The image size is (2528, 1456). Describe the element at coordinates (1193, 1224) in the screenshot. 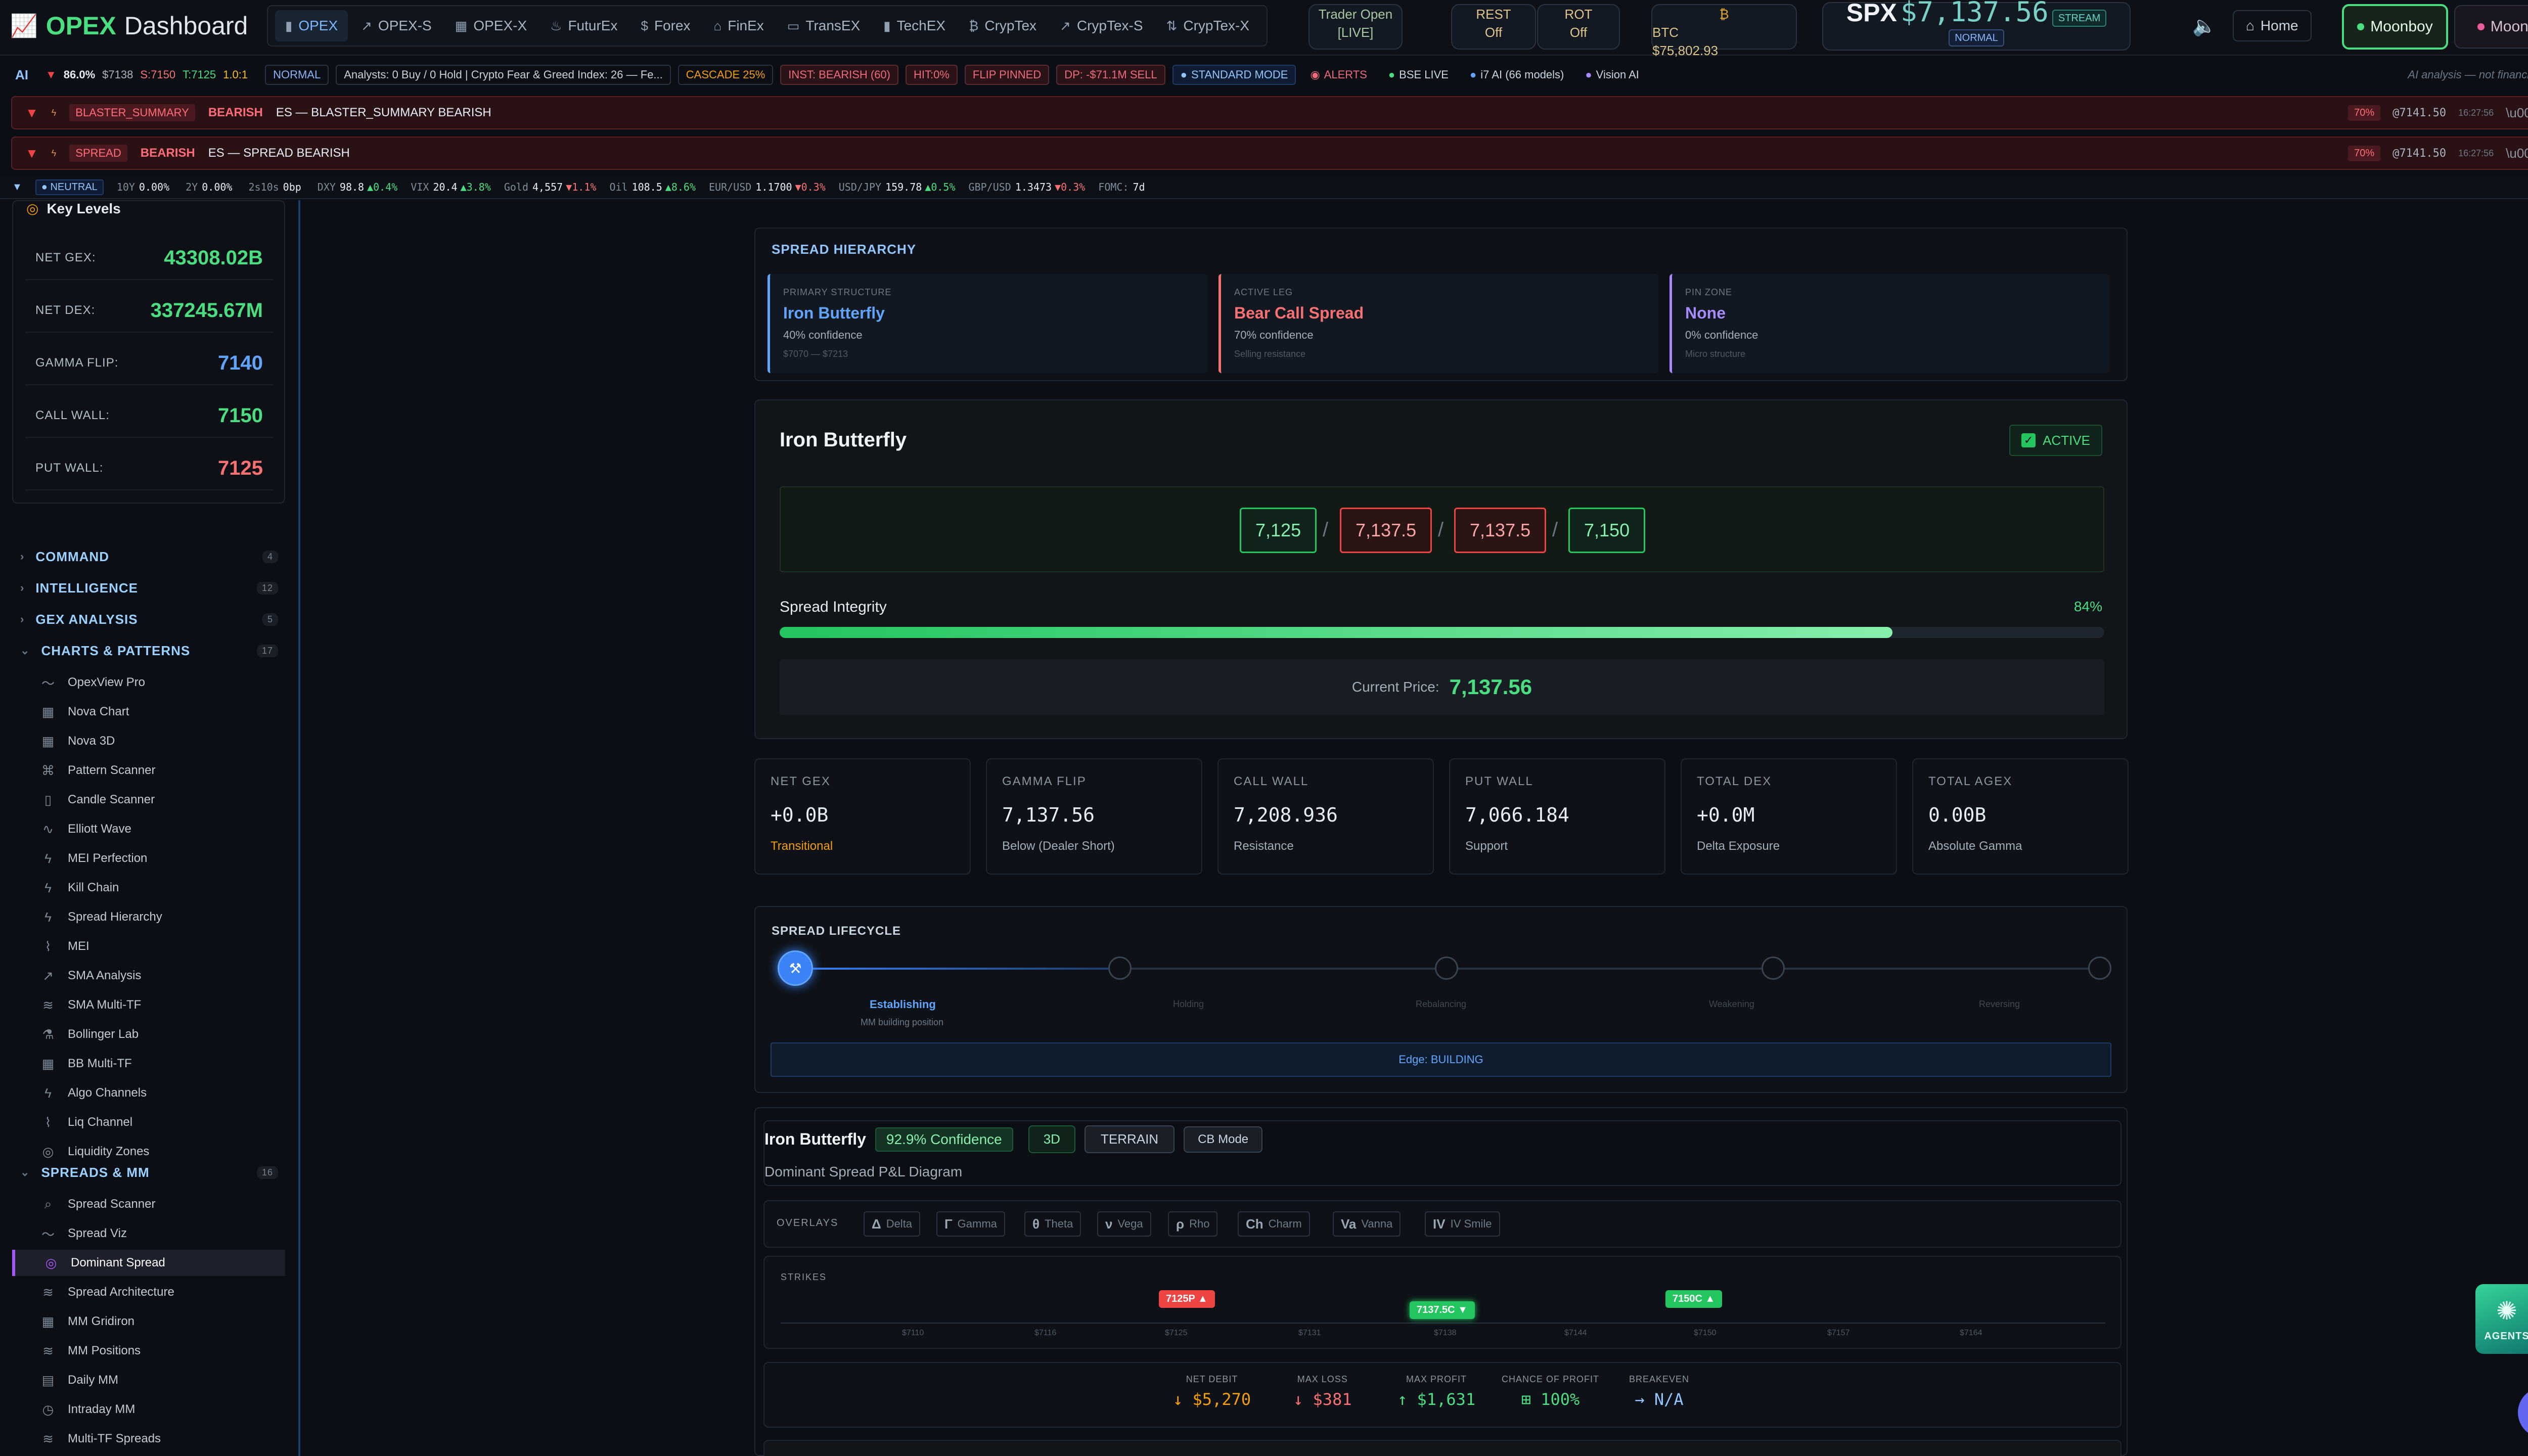

I see `overlay-rho: ρ Rho` at that location.